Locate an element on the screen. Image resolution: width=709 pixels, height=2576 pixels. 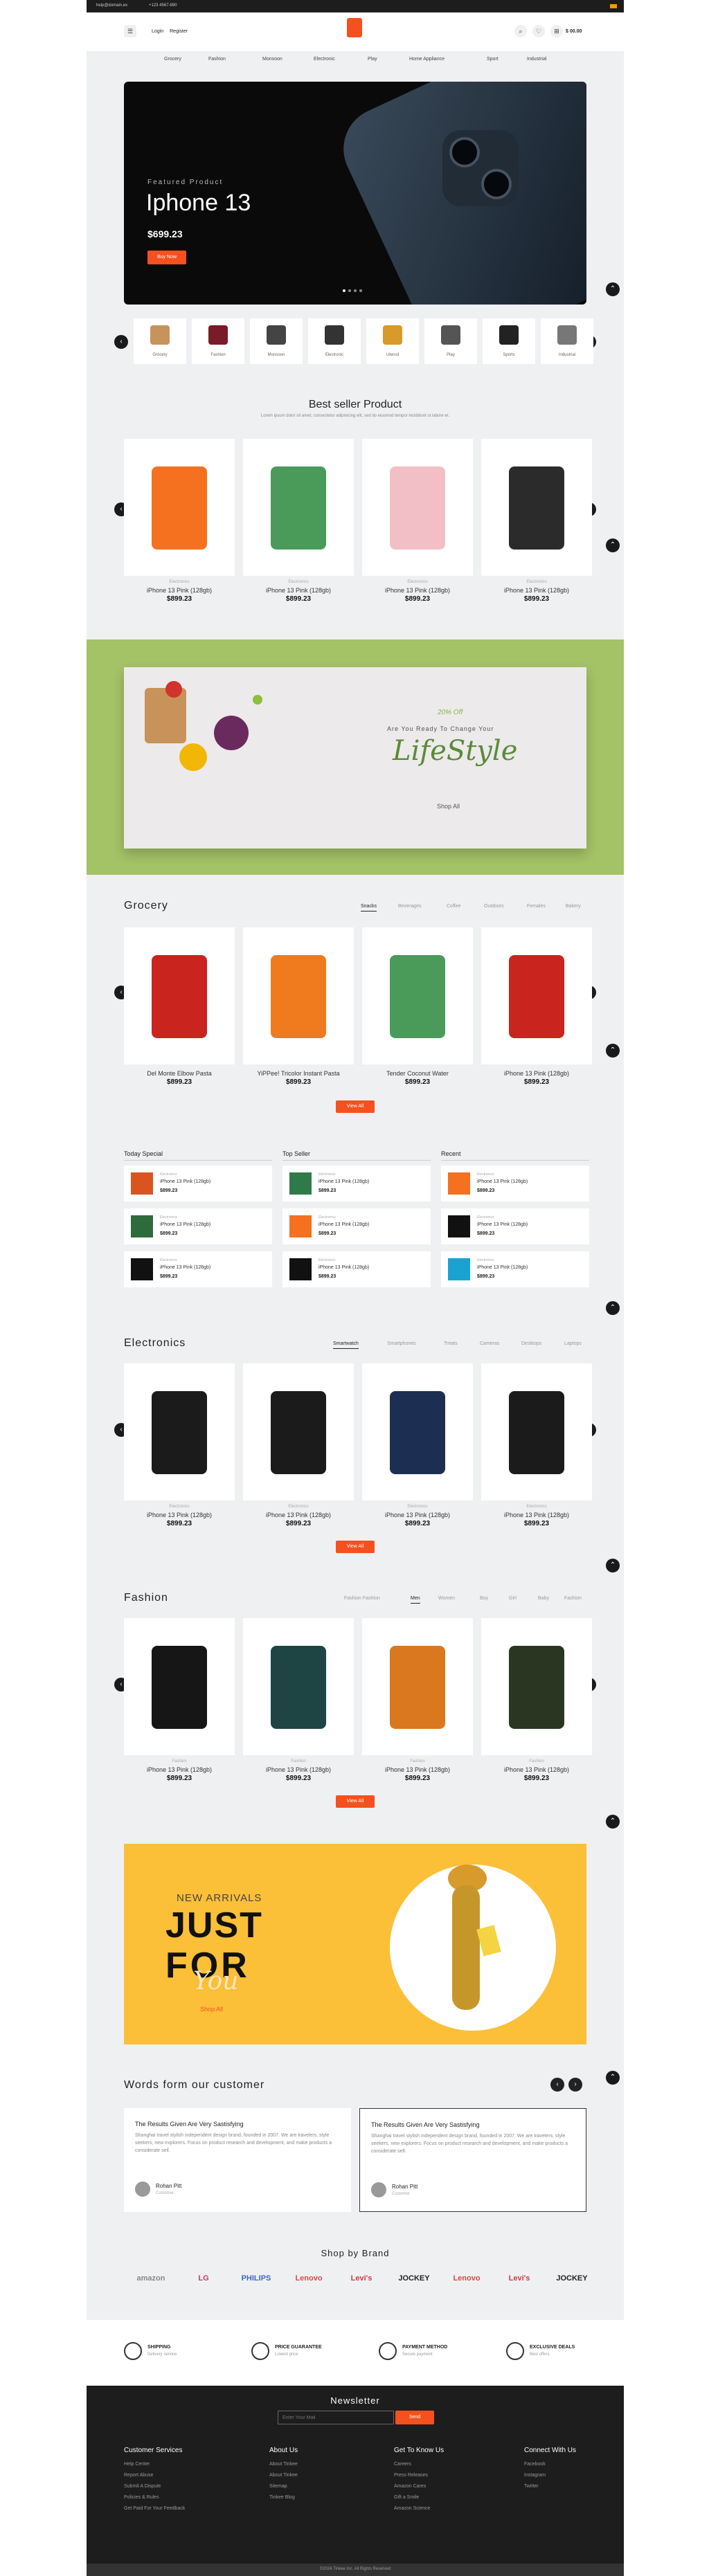
nav-item-industrial: Industrial is located at coordinates (536, 59).